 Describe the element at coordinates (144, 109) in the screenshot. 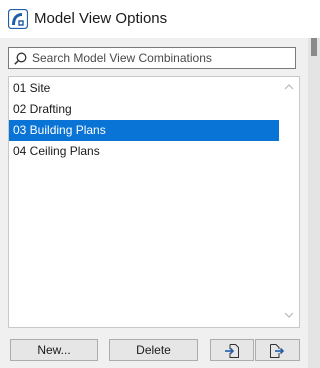

I see `list-item: 02 Drafting` at that location.